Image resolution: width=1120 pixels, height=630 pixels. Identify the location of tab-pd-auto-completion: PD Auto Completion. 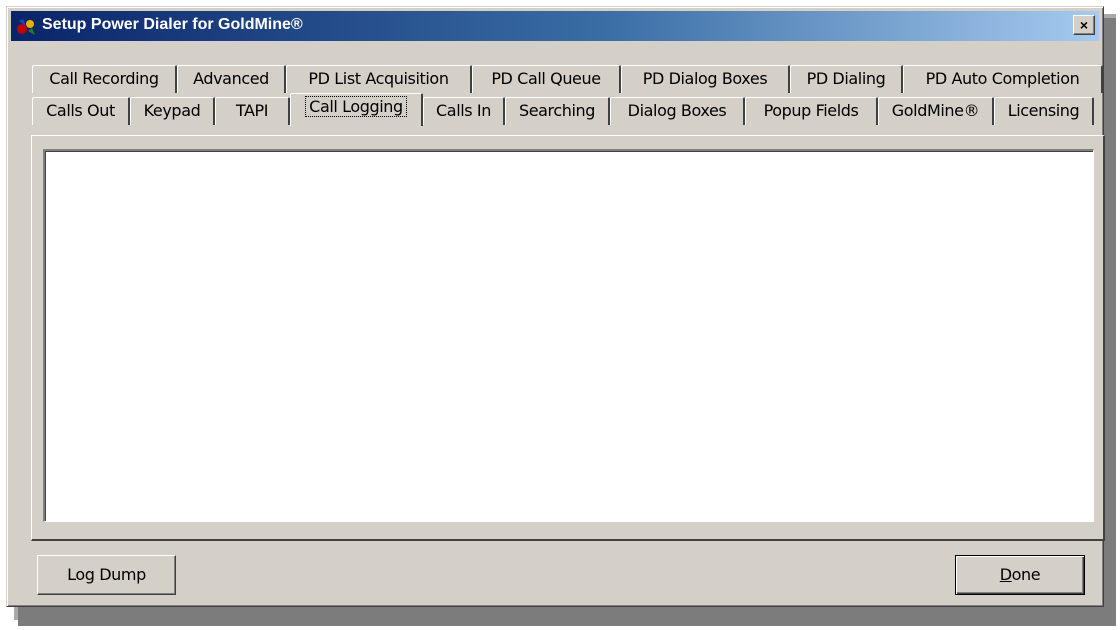
(1003, 79).